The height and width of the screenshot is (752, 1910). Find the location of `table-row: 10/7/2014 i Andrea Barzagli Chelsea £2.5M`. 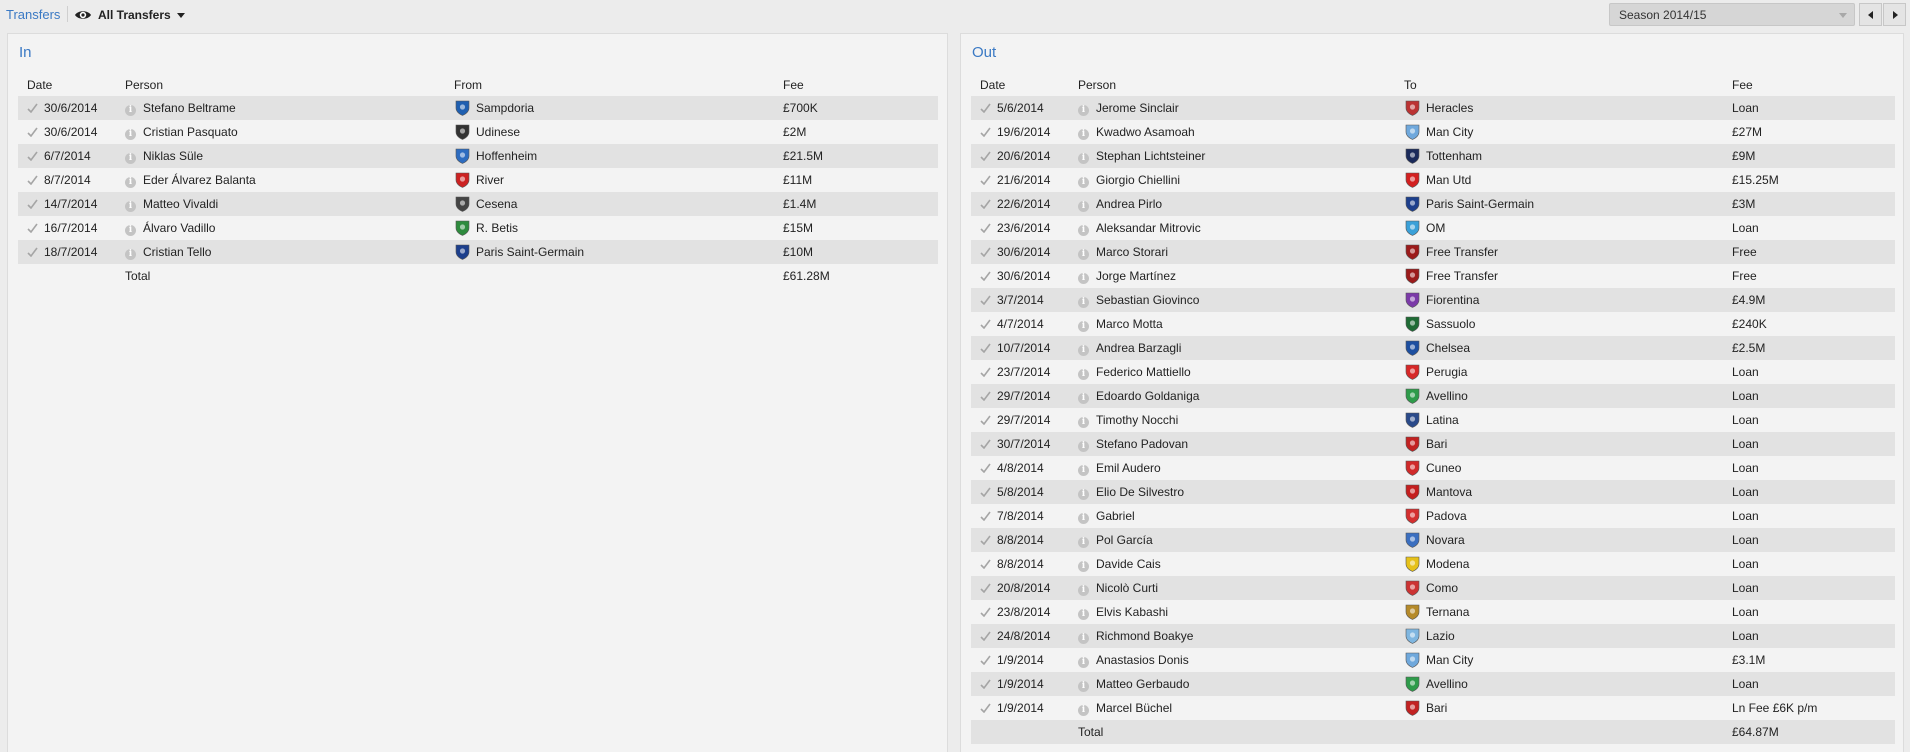

table-row: 10/7/2014 i Andrea Barzagli Chelsea £2.5M is located at coordinates (1433, 348).